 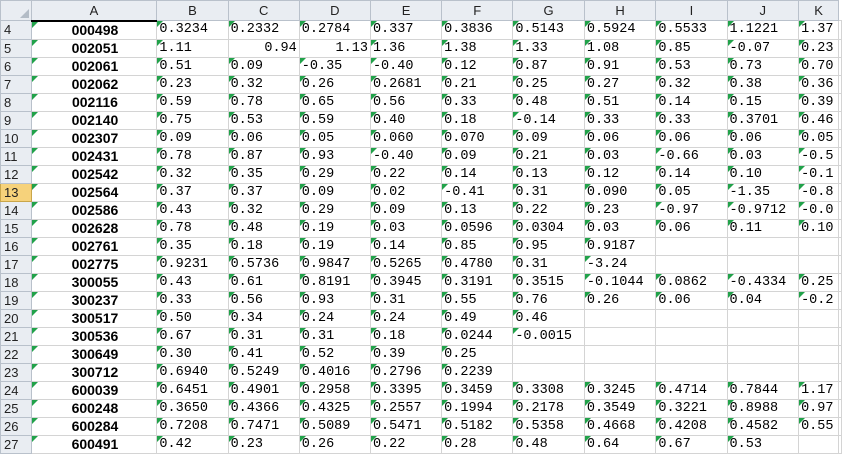 What do you see at coordinates (477, 246) in the screenshot?
I see `cell-f16: 0.85` at bounding box center [477, 246].